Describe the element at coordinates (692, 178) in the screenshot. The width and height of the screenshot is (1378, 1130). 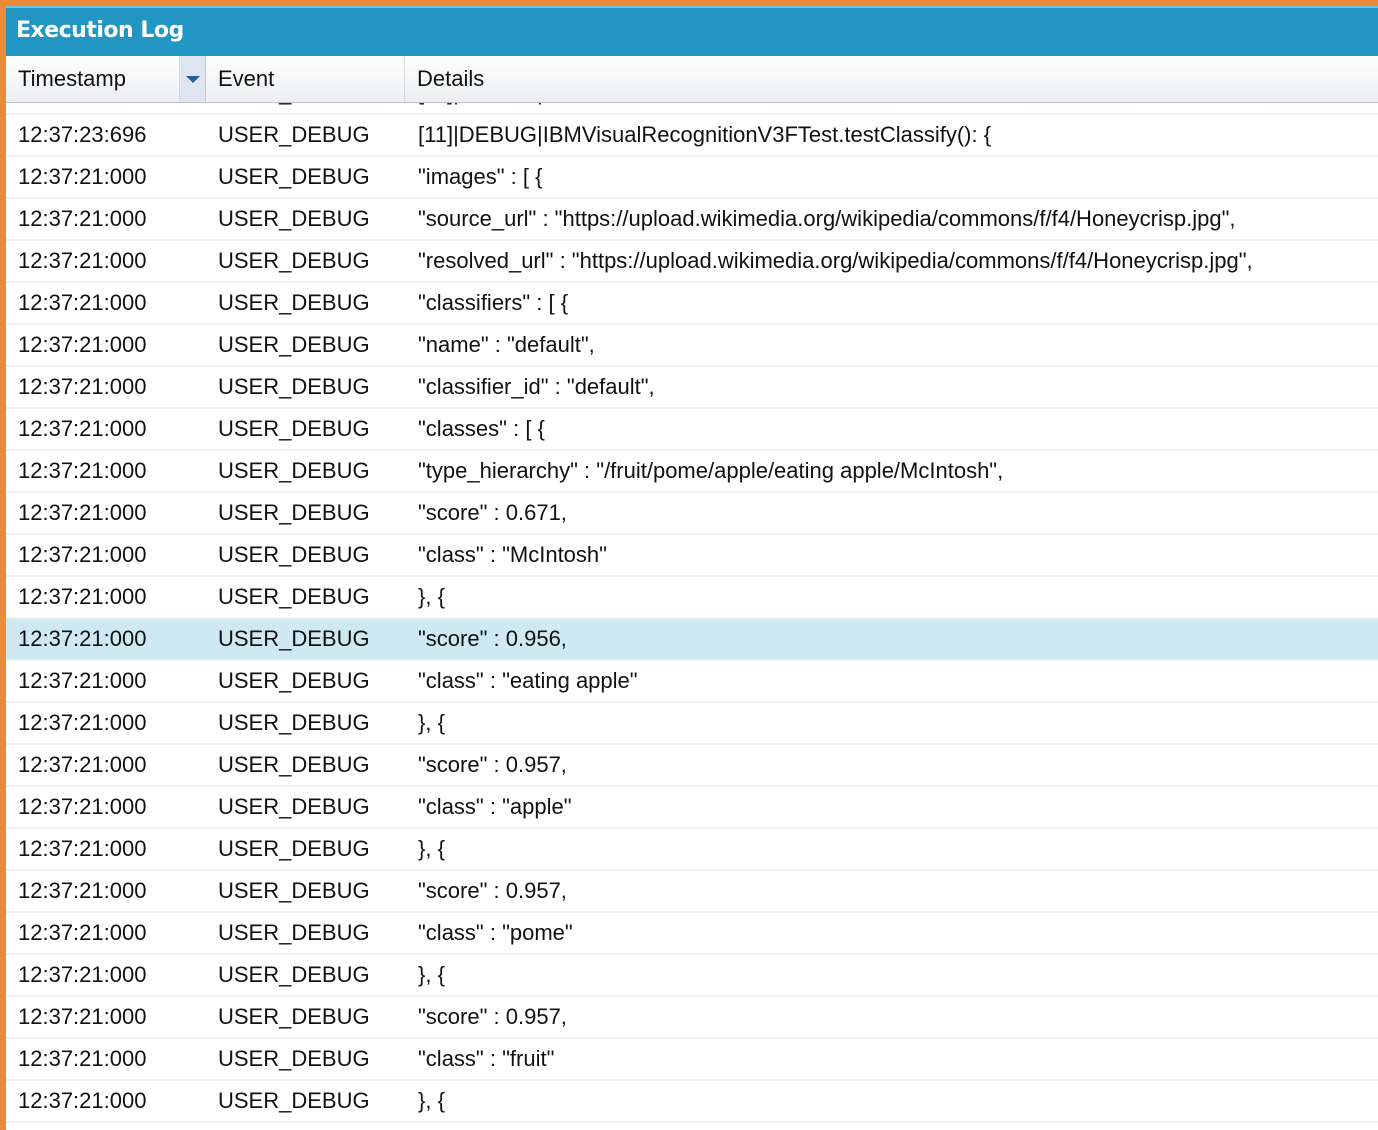
I see `table-row: 12:37:21:000 USER_DEBUG "images" : [ {` at that location.